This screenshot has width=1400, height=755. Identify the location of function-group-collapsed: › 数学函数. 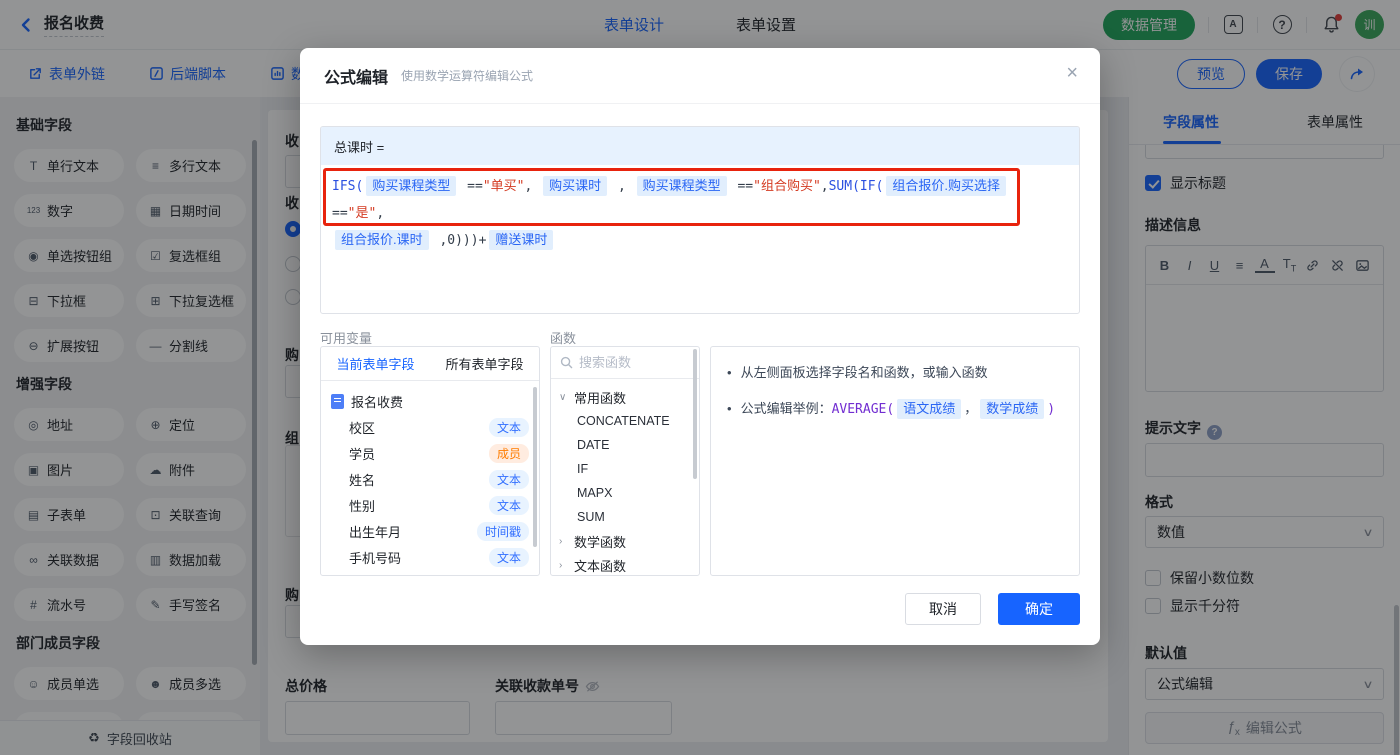
(625, 541).